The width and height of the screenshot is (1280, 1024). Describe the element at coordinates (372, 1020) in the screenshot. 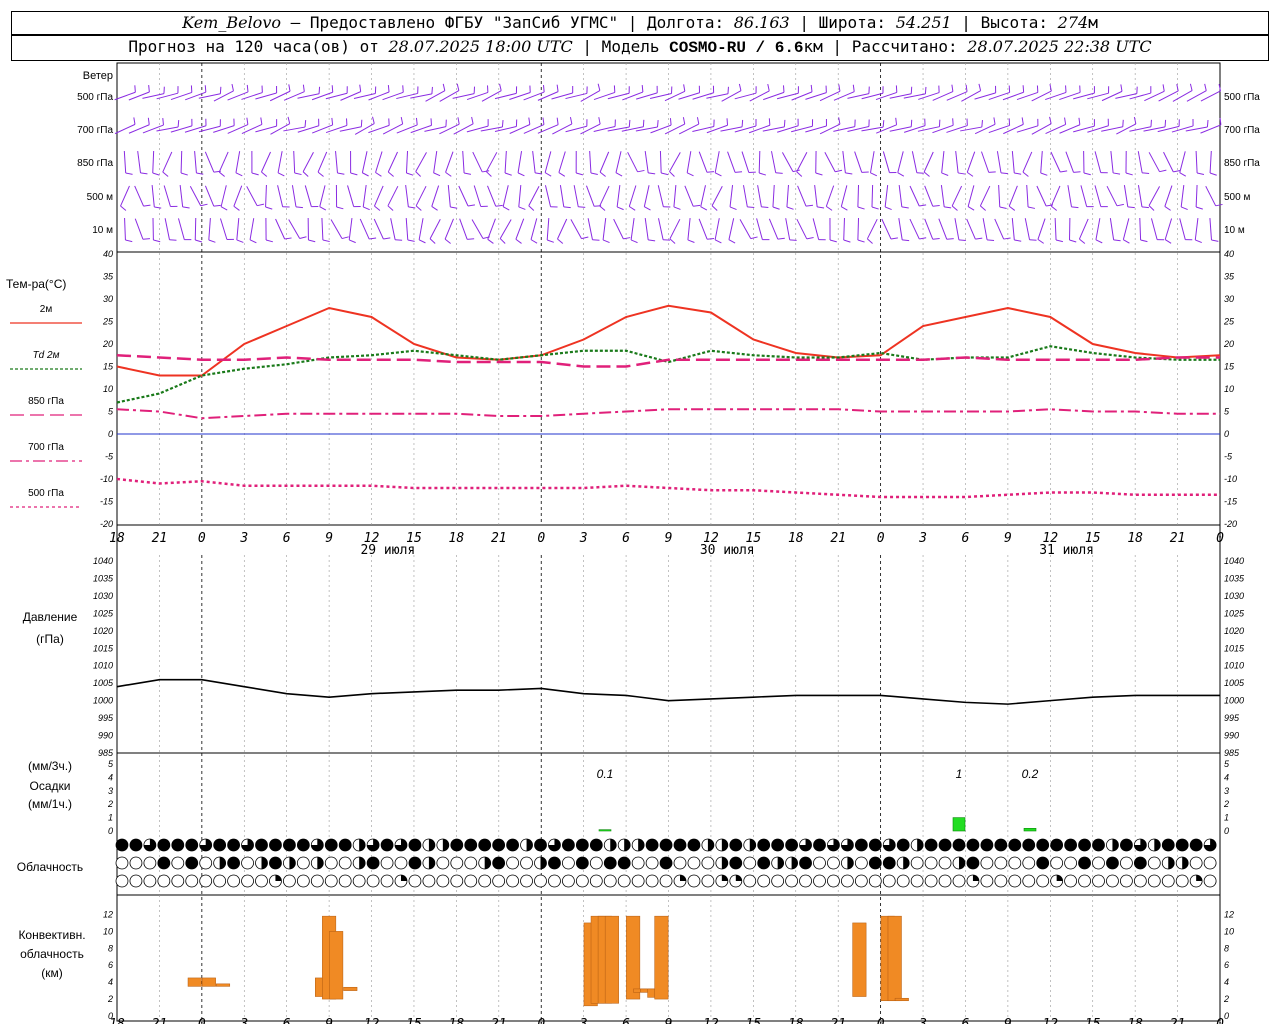

I see `time-tick-label: 12` at that location.